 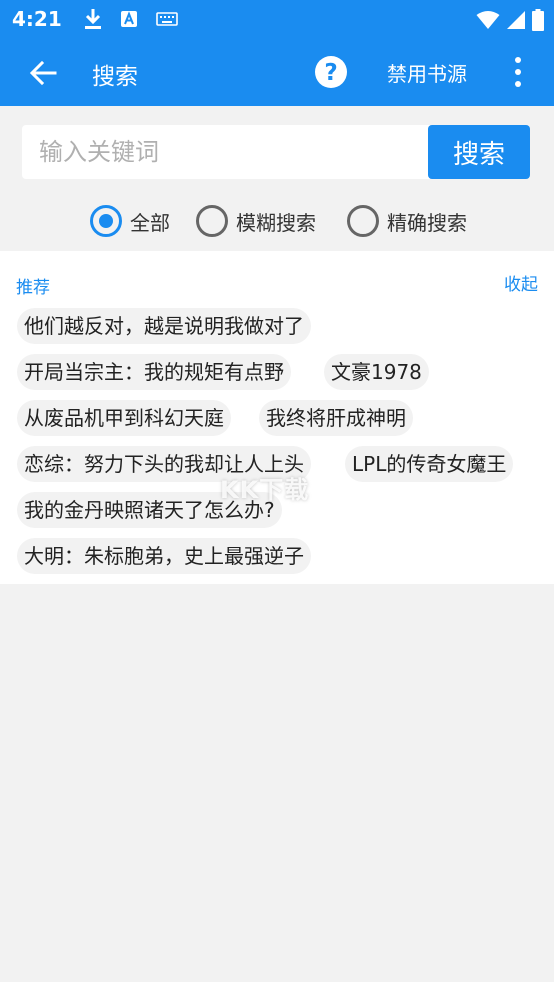 What do you see at coordinates (429, 464) in the screenshot?
I see `recommend-chip: LPL的传奇女魔王` at bounding box center [429, 464].